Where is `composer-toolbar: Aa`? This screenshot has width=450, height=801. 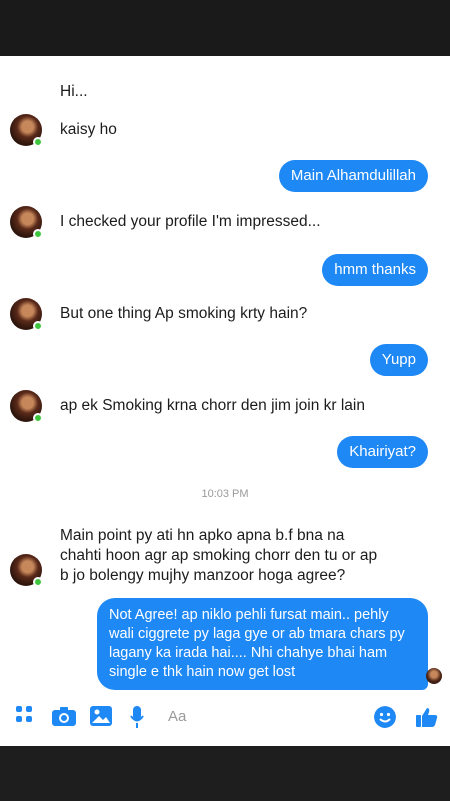
composer-toolbar: Aa is located at coordinates (225, 718).